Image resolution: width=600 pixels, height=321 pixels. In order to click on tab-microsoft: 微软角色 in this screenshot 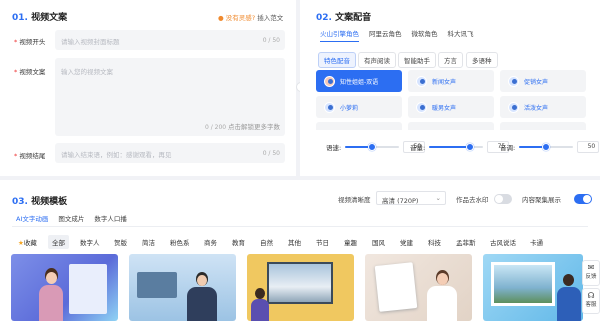, I will do `click(425, 35)`.